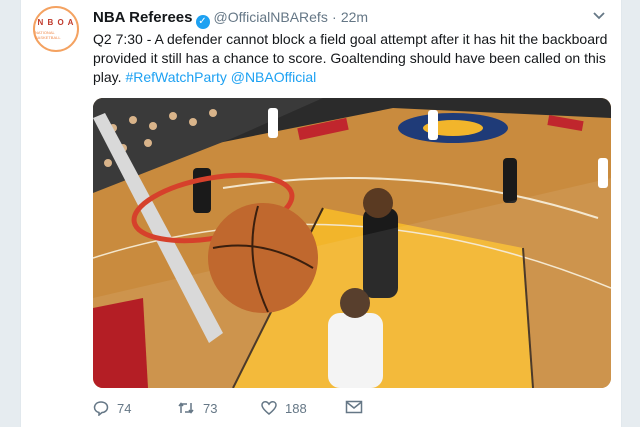  I want to click on message-button, so click(358, 407).